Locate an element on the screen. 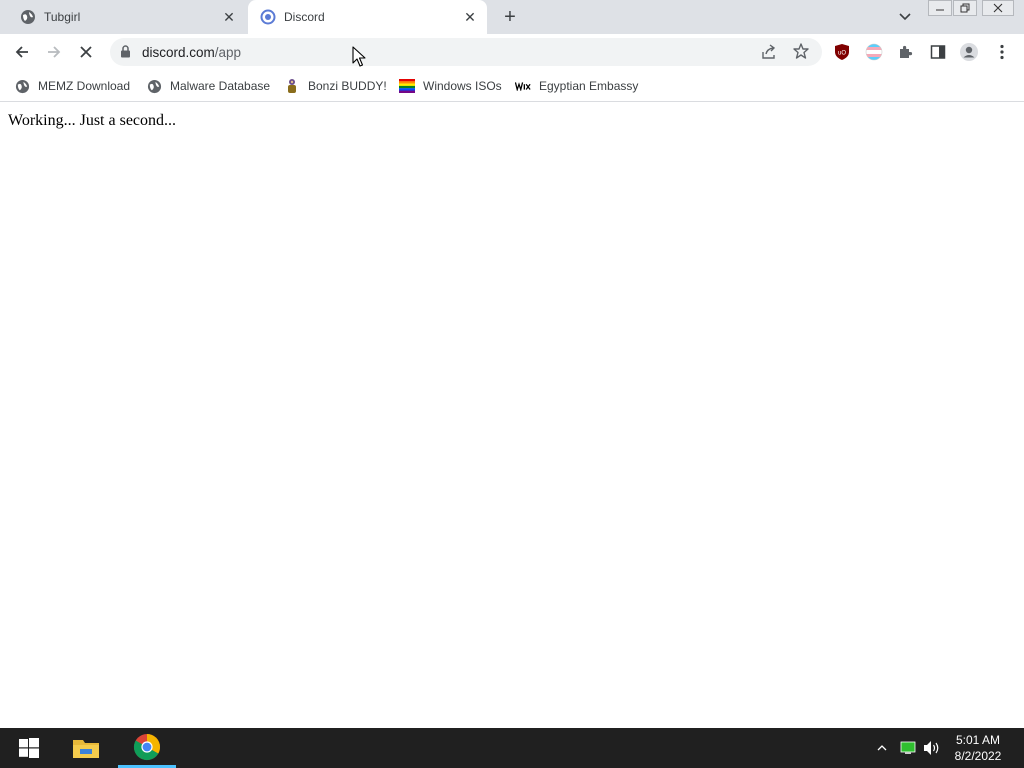 The image size is (1024, 768). taskbar-clock: 5:01 AM 8/2/2022 is located at coordinates (978, 748).